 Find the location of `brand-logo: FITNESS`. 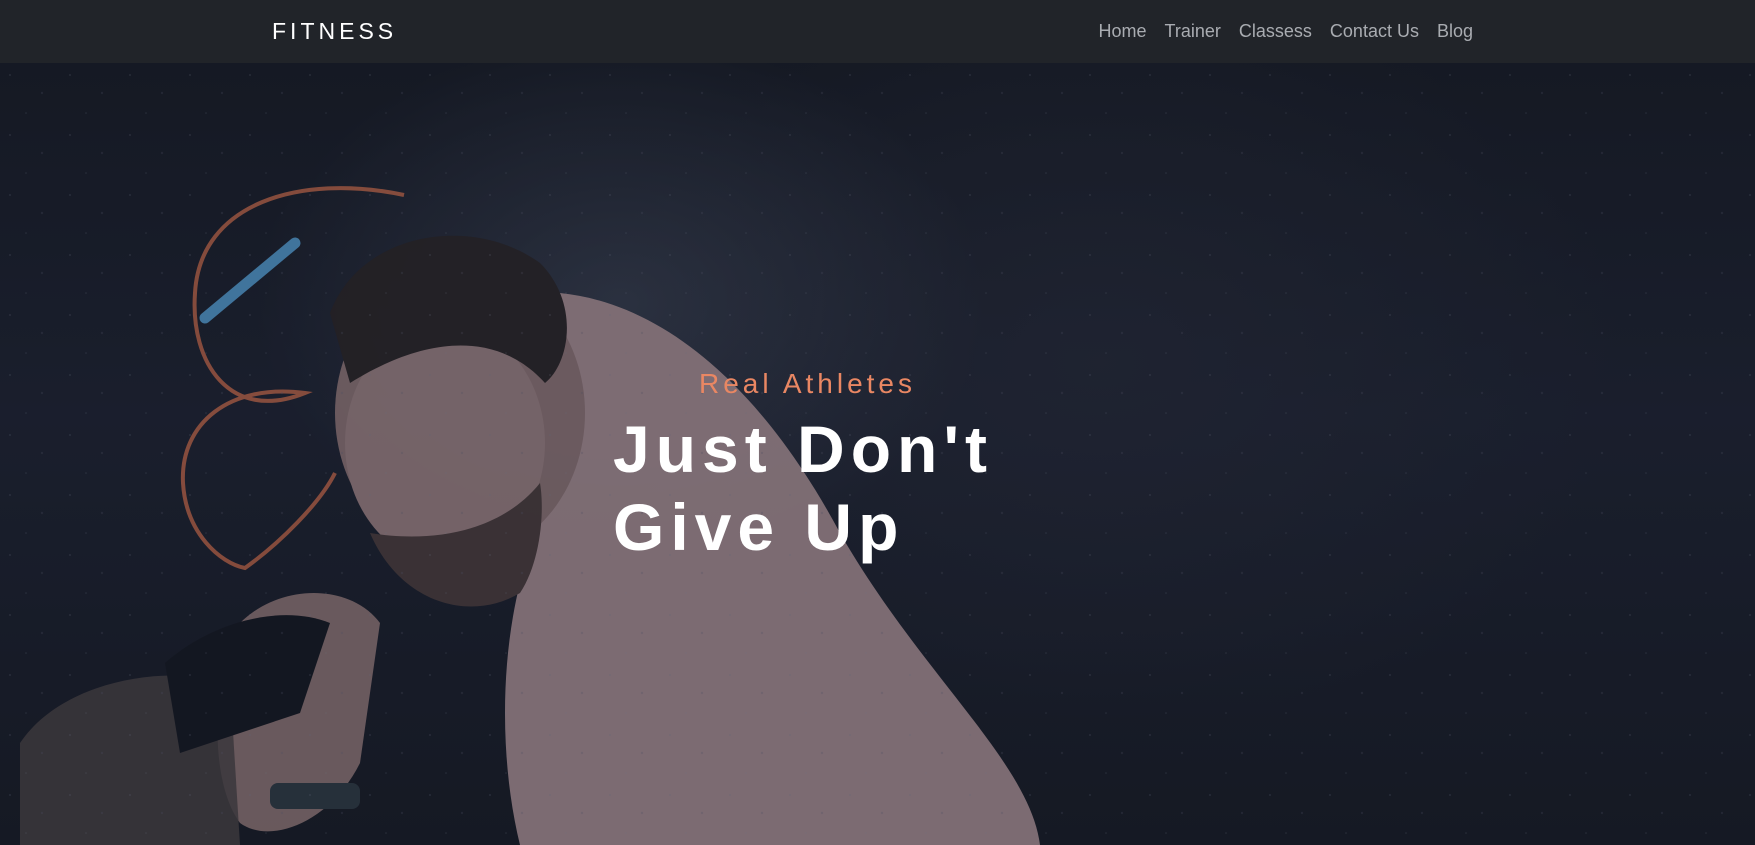

brand-logo: FITNESS is located at coordinates (334, 31).